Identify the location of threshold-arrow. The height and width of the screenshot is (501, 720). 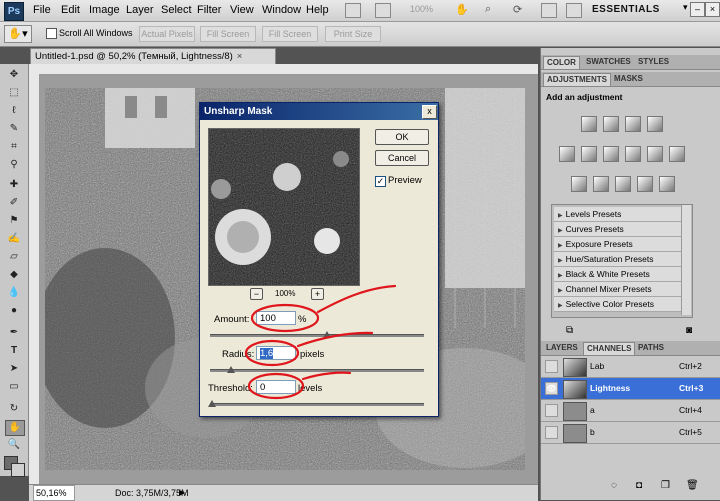
(326, 376).